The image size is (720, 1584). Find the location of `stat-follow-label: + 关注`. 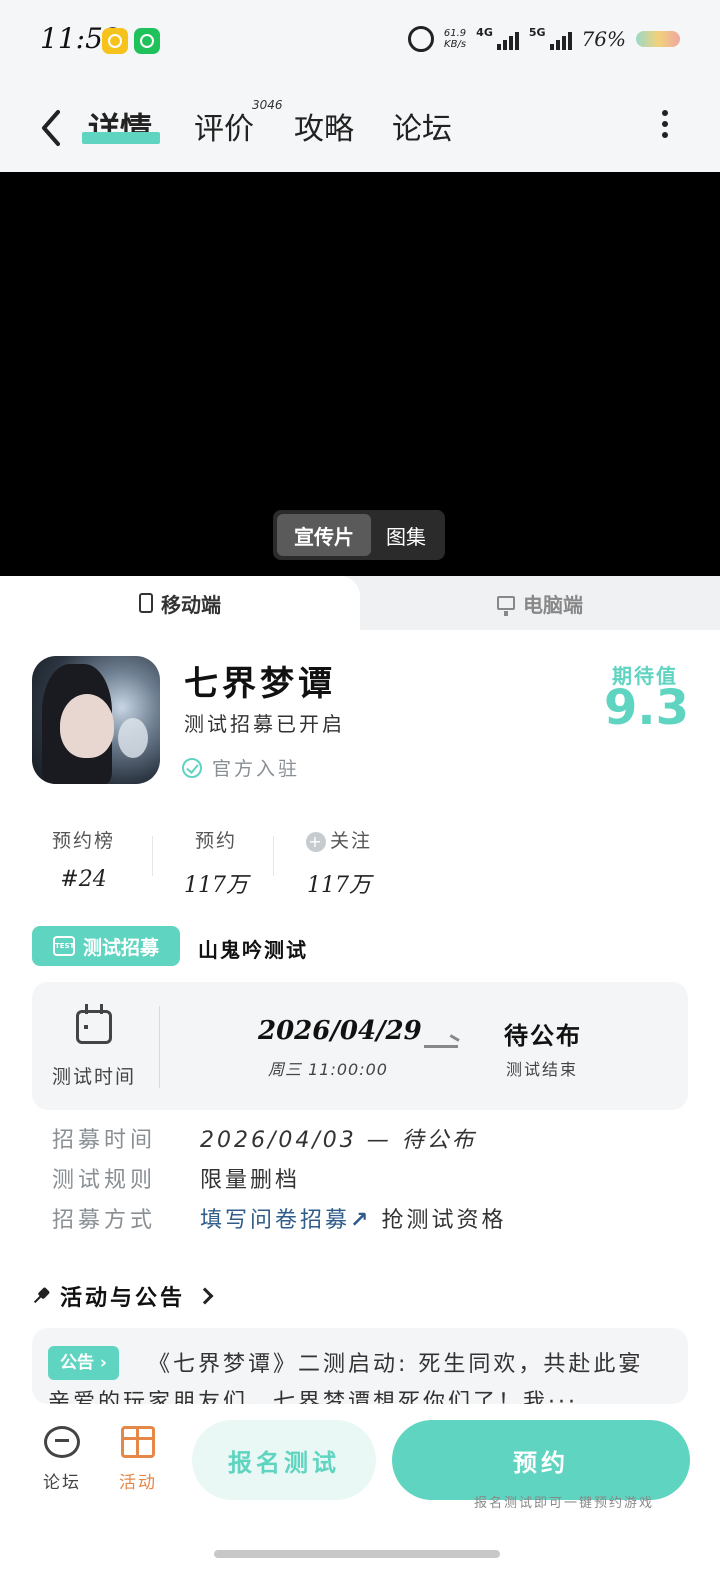

stat-follow-label: + 关注 is located at coordinates (339, 839).